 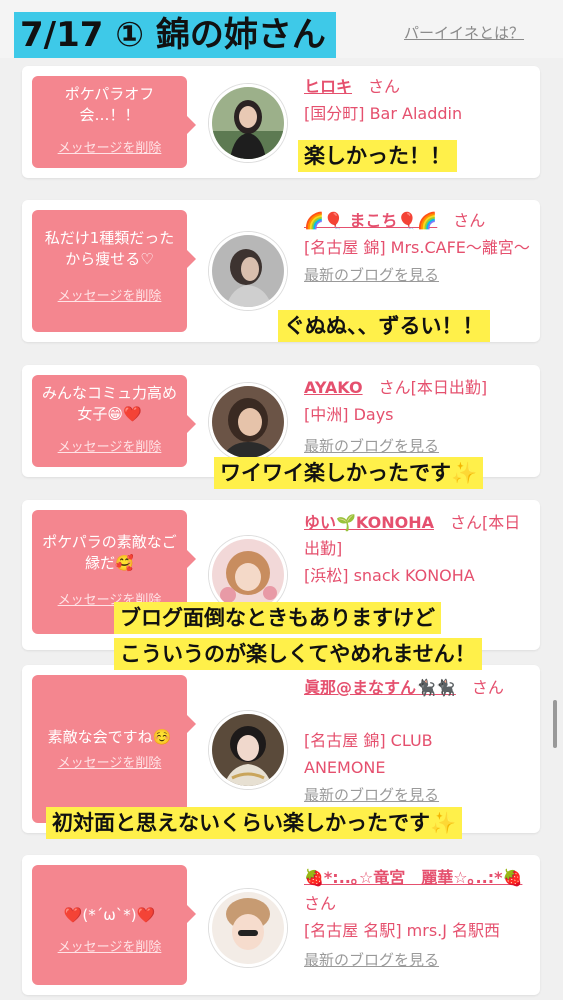 I want to click on message-text: ❤️(*´ω`*)❤️, so click(x=109, y=915).